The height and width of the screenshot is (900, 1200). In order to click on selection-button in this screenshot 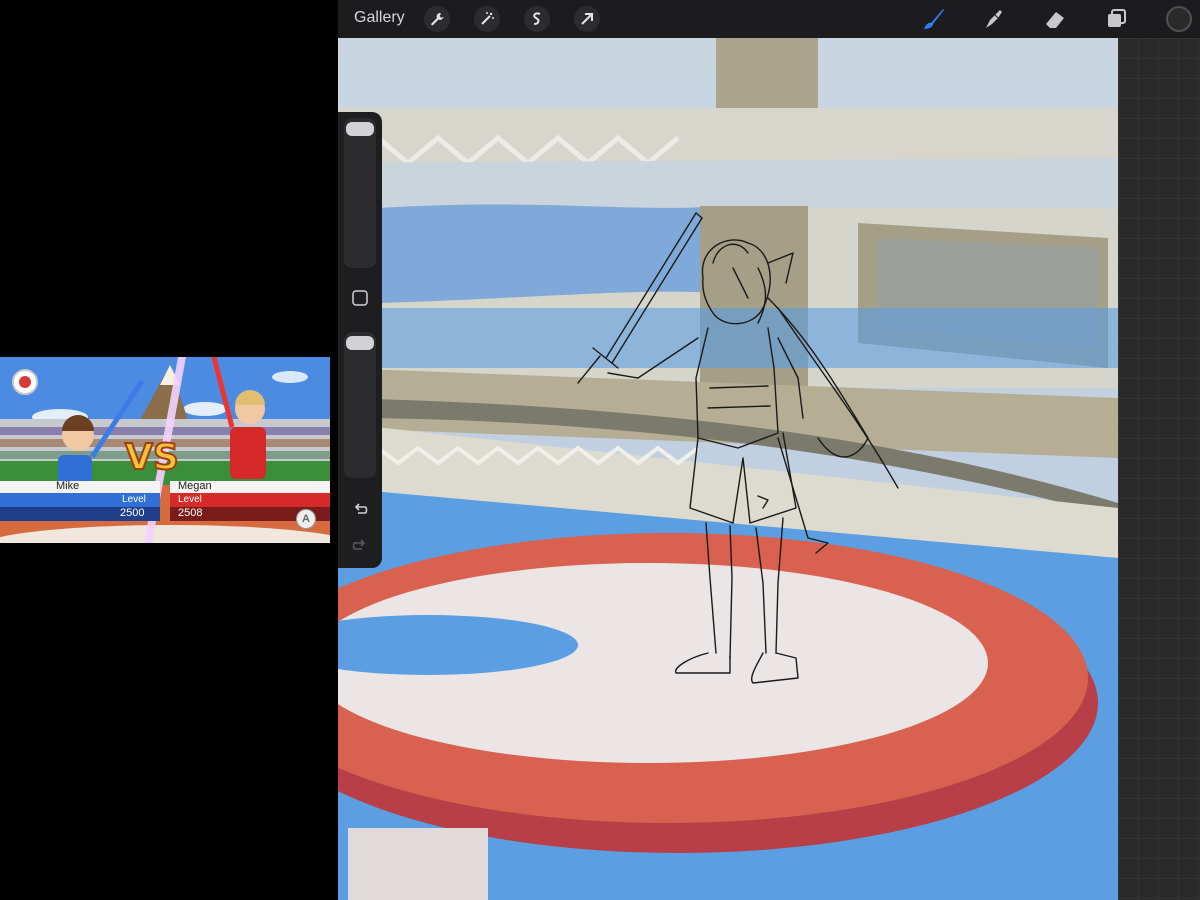, I will do `click(537, 19)`.